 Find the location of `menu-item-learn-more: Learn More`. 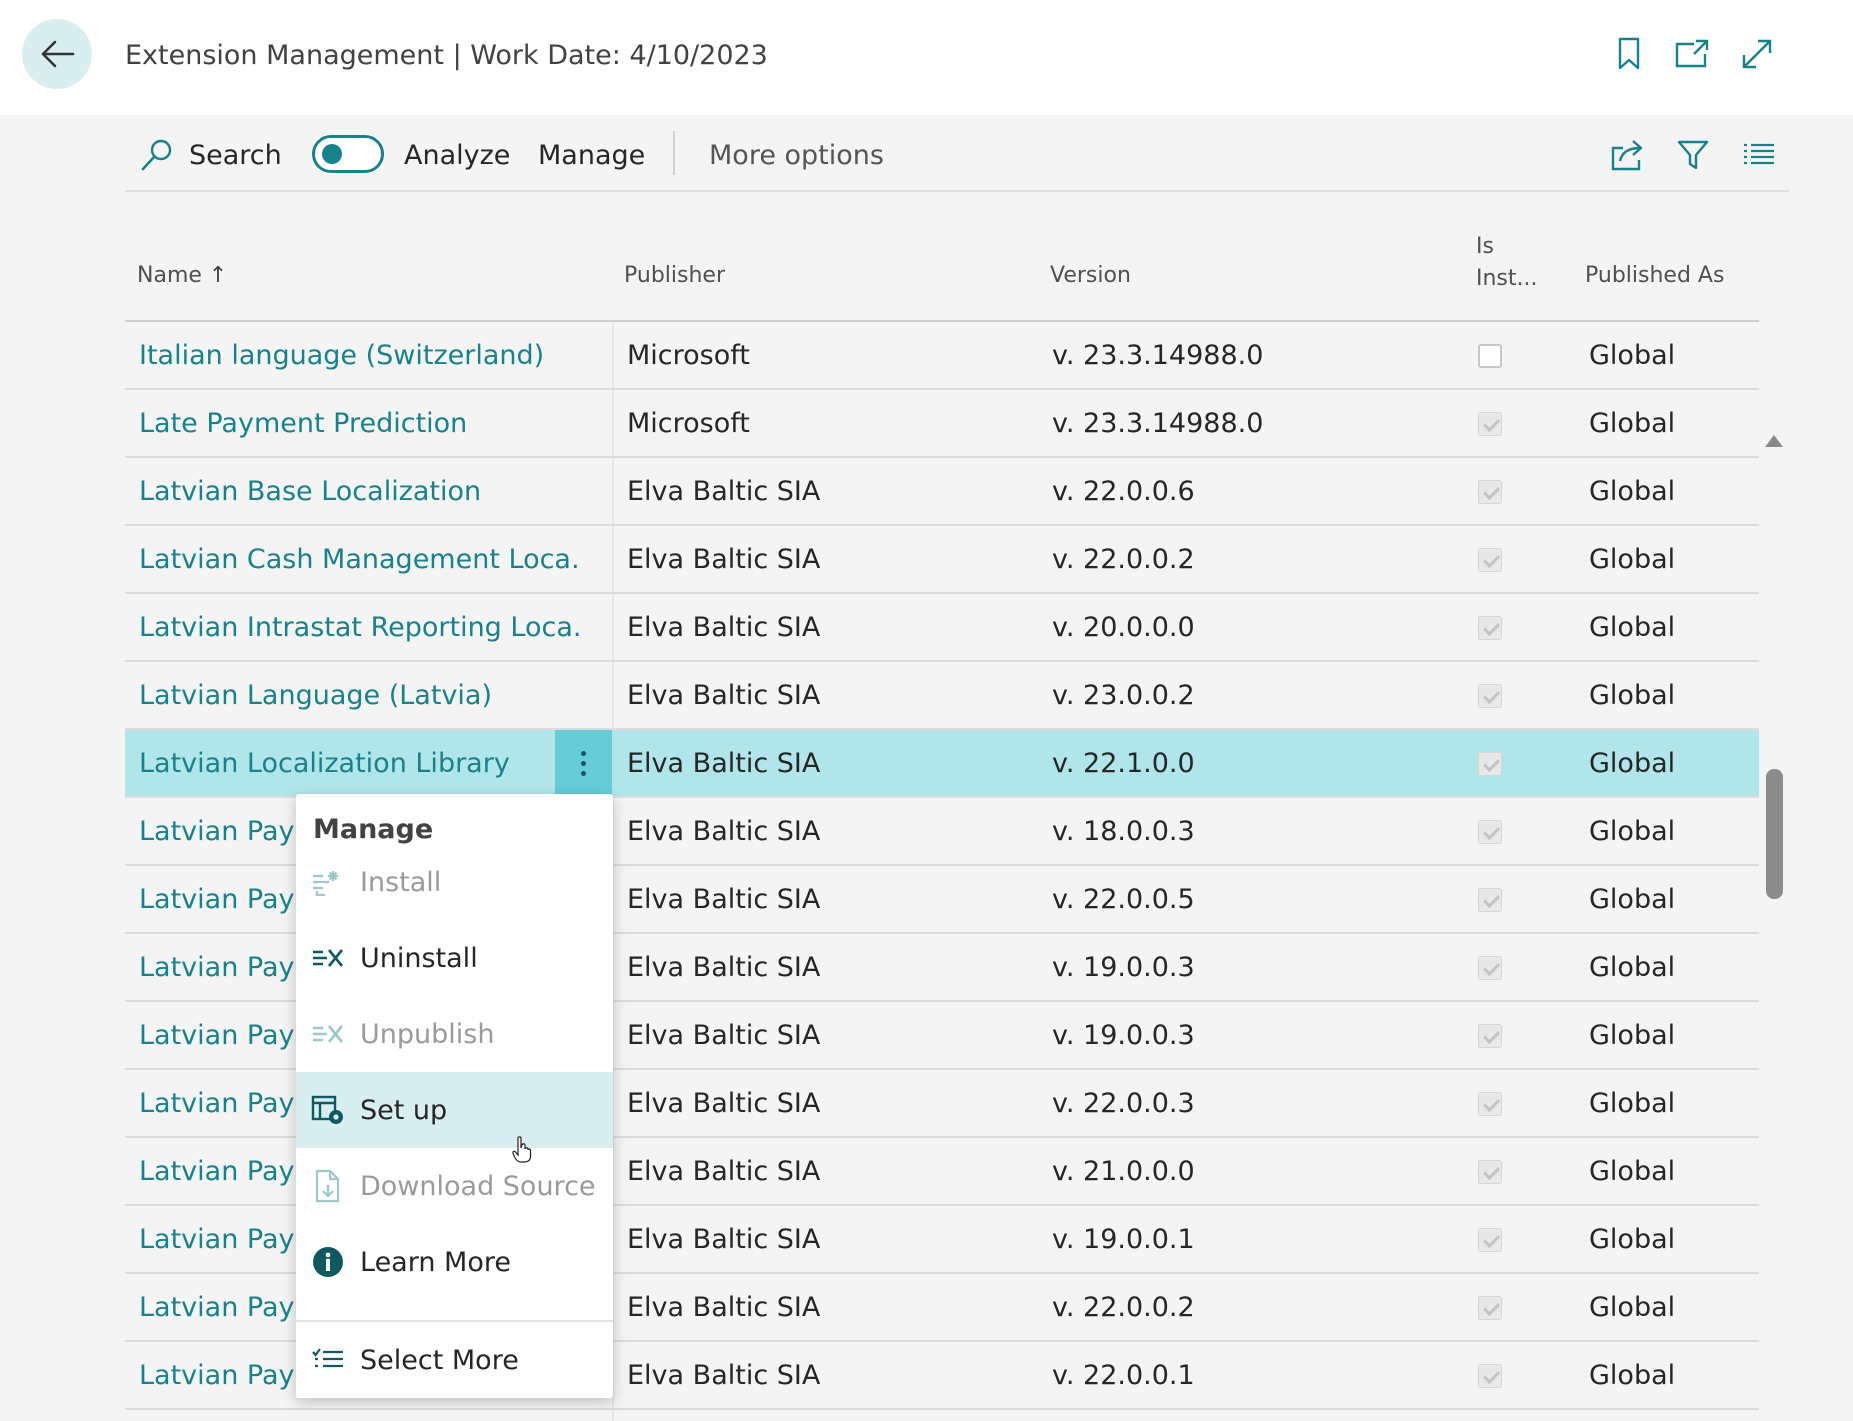

menu-item-learn-more: Learn More is located at coordinates (454, 1262).